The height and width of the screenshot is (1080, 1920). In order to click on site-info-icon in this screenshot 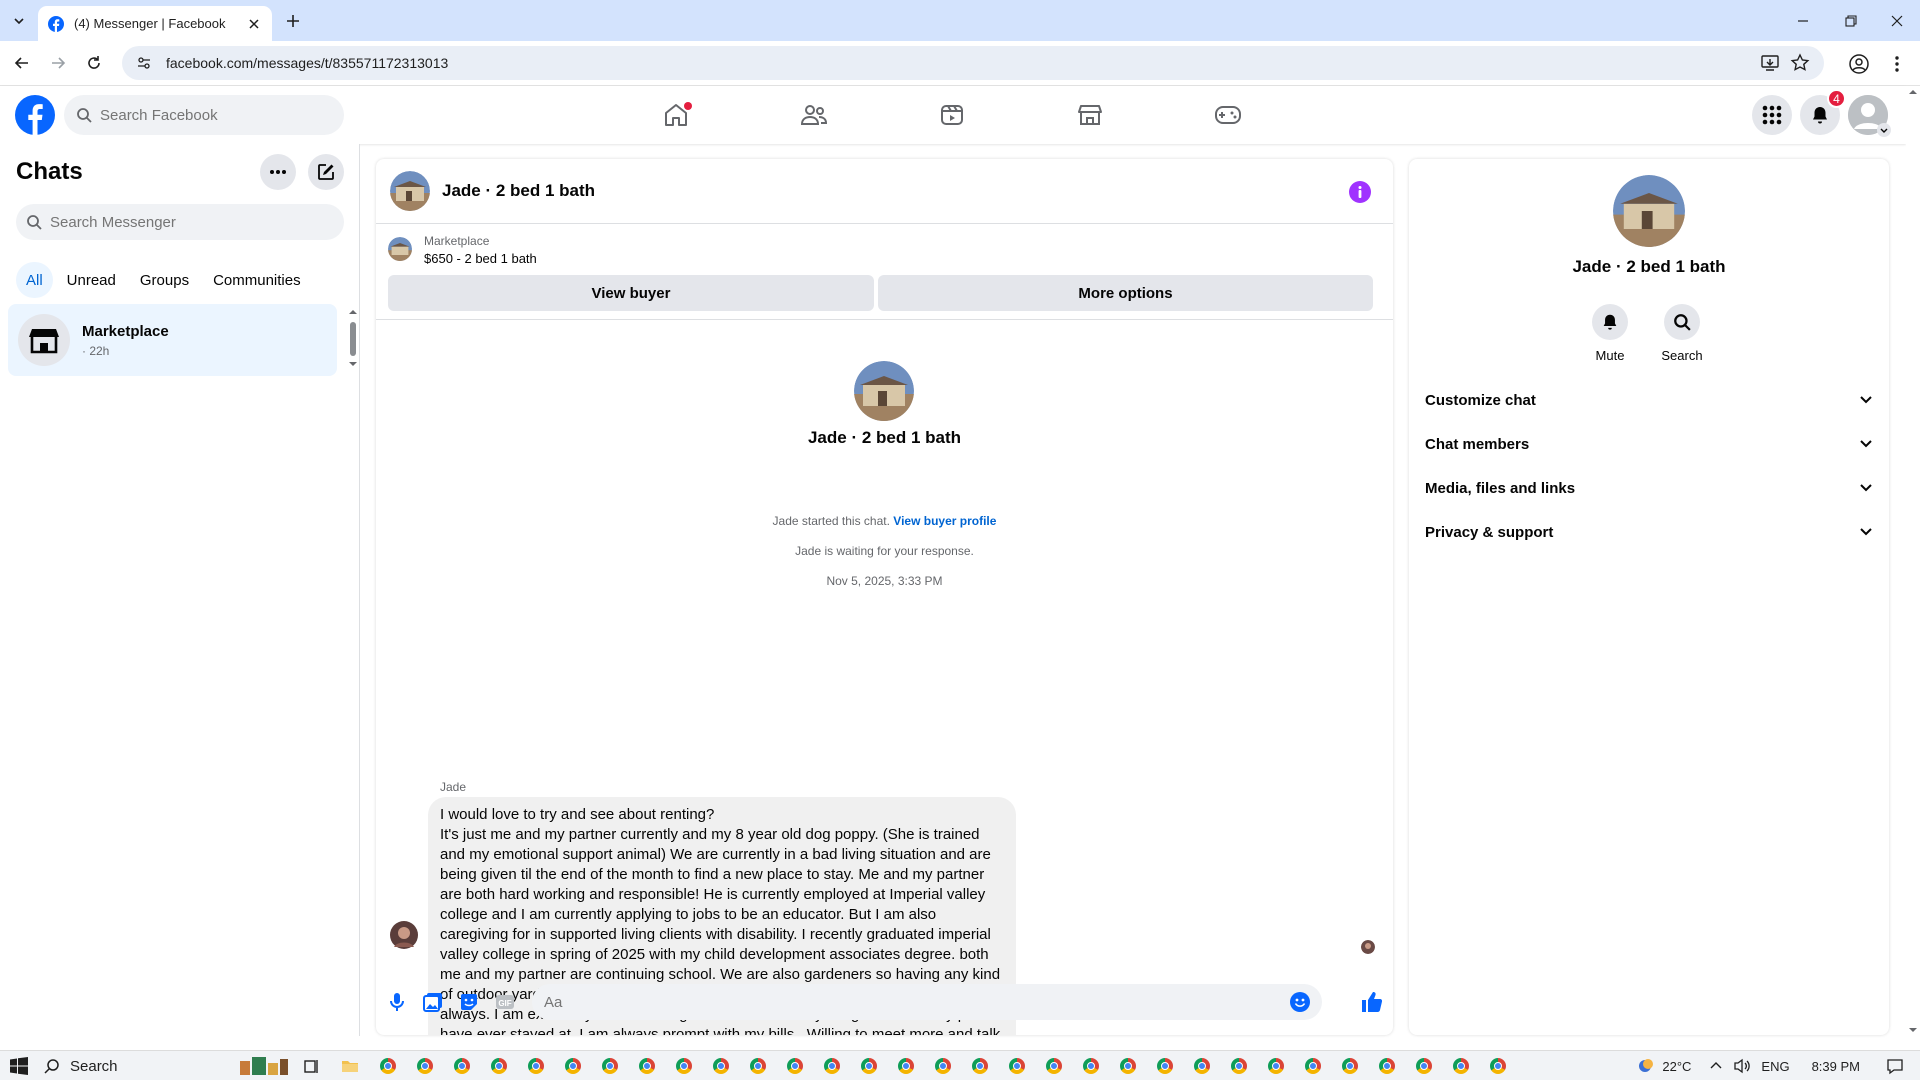, I will do `click(144, 63)`.